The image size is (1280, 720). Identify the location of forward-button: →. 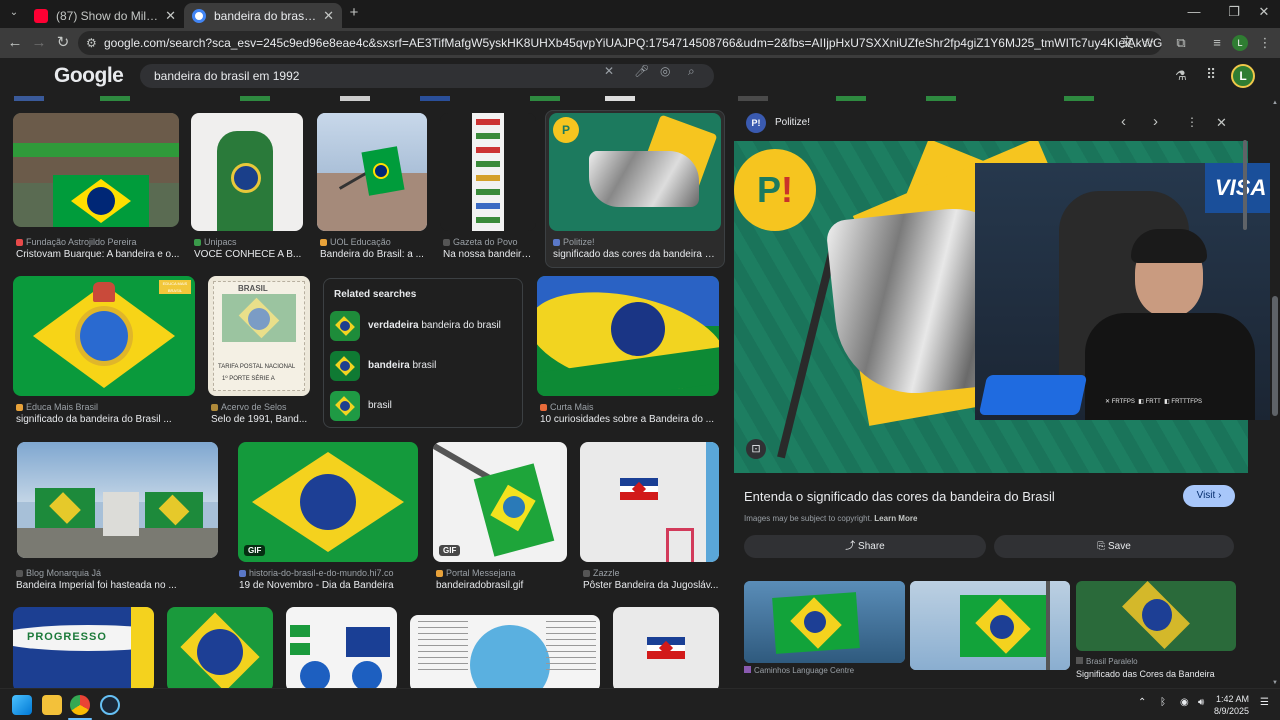
(39, 43).